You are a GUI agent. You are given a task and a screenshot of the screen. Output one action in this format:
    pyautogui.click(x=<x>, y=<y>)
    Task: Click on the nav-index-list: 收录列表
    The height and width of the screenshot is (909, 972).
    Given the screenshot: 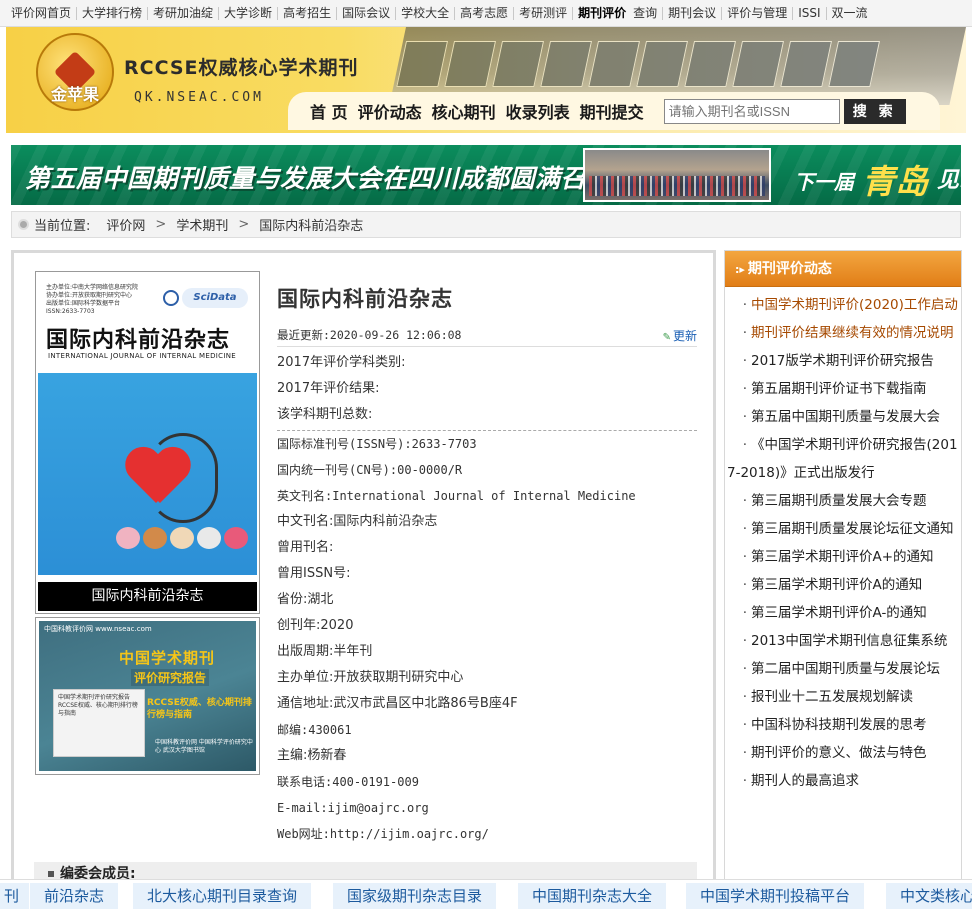 What is the action you would take?
    pyautogui.click(x=538, y=111)
    